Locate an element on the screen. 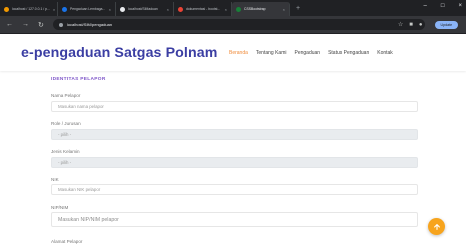  site-info-icon is located at coordinates (60, 24).